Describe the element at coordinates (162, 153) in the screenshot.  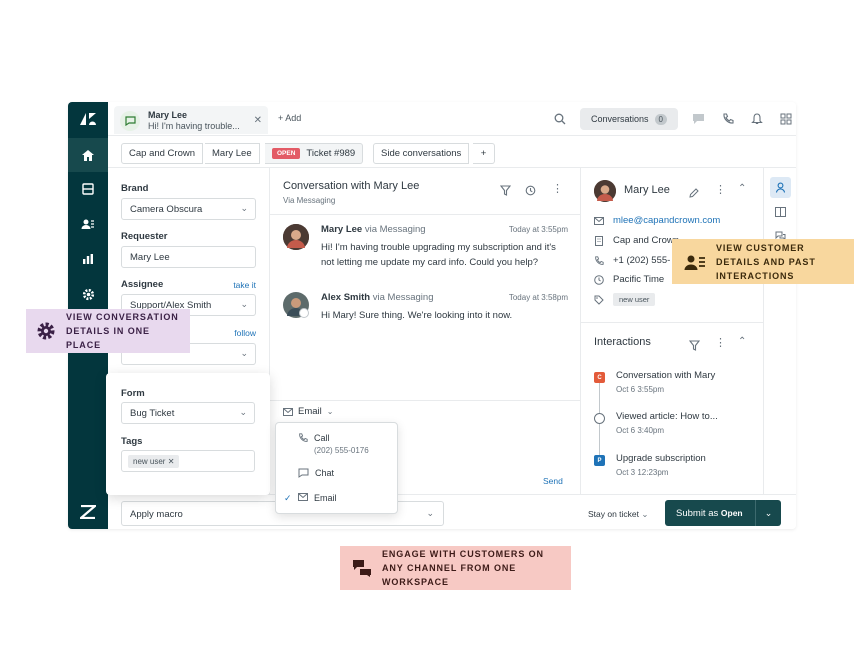
I see `crumb-organization: Cap and Crown` at that location.